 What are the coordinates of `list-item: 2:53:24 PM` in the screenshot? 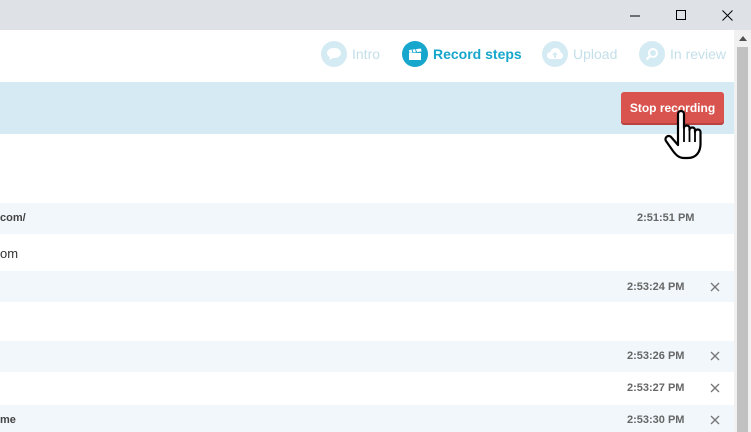 It's located at (367, 286).